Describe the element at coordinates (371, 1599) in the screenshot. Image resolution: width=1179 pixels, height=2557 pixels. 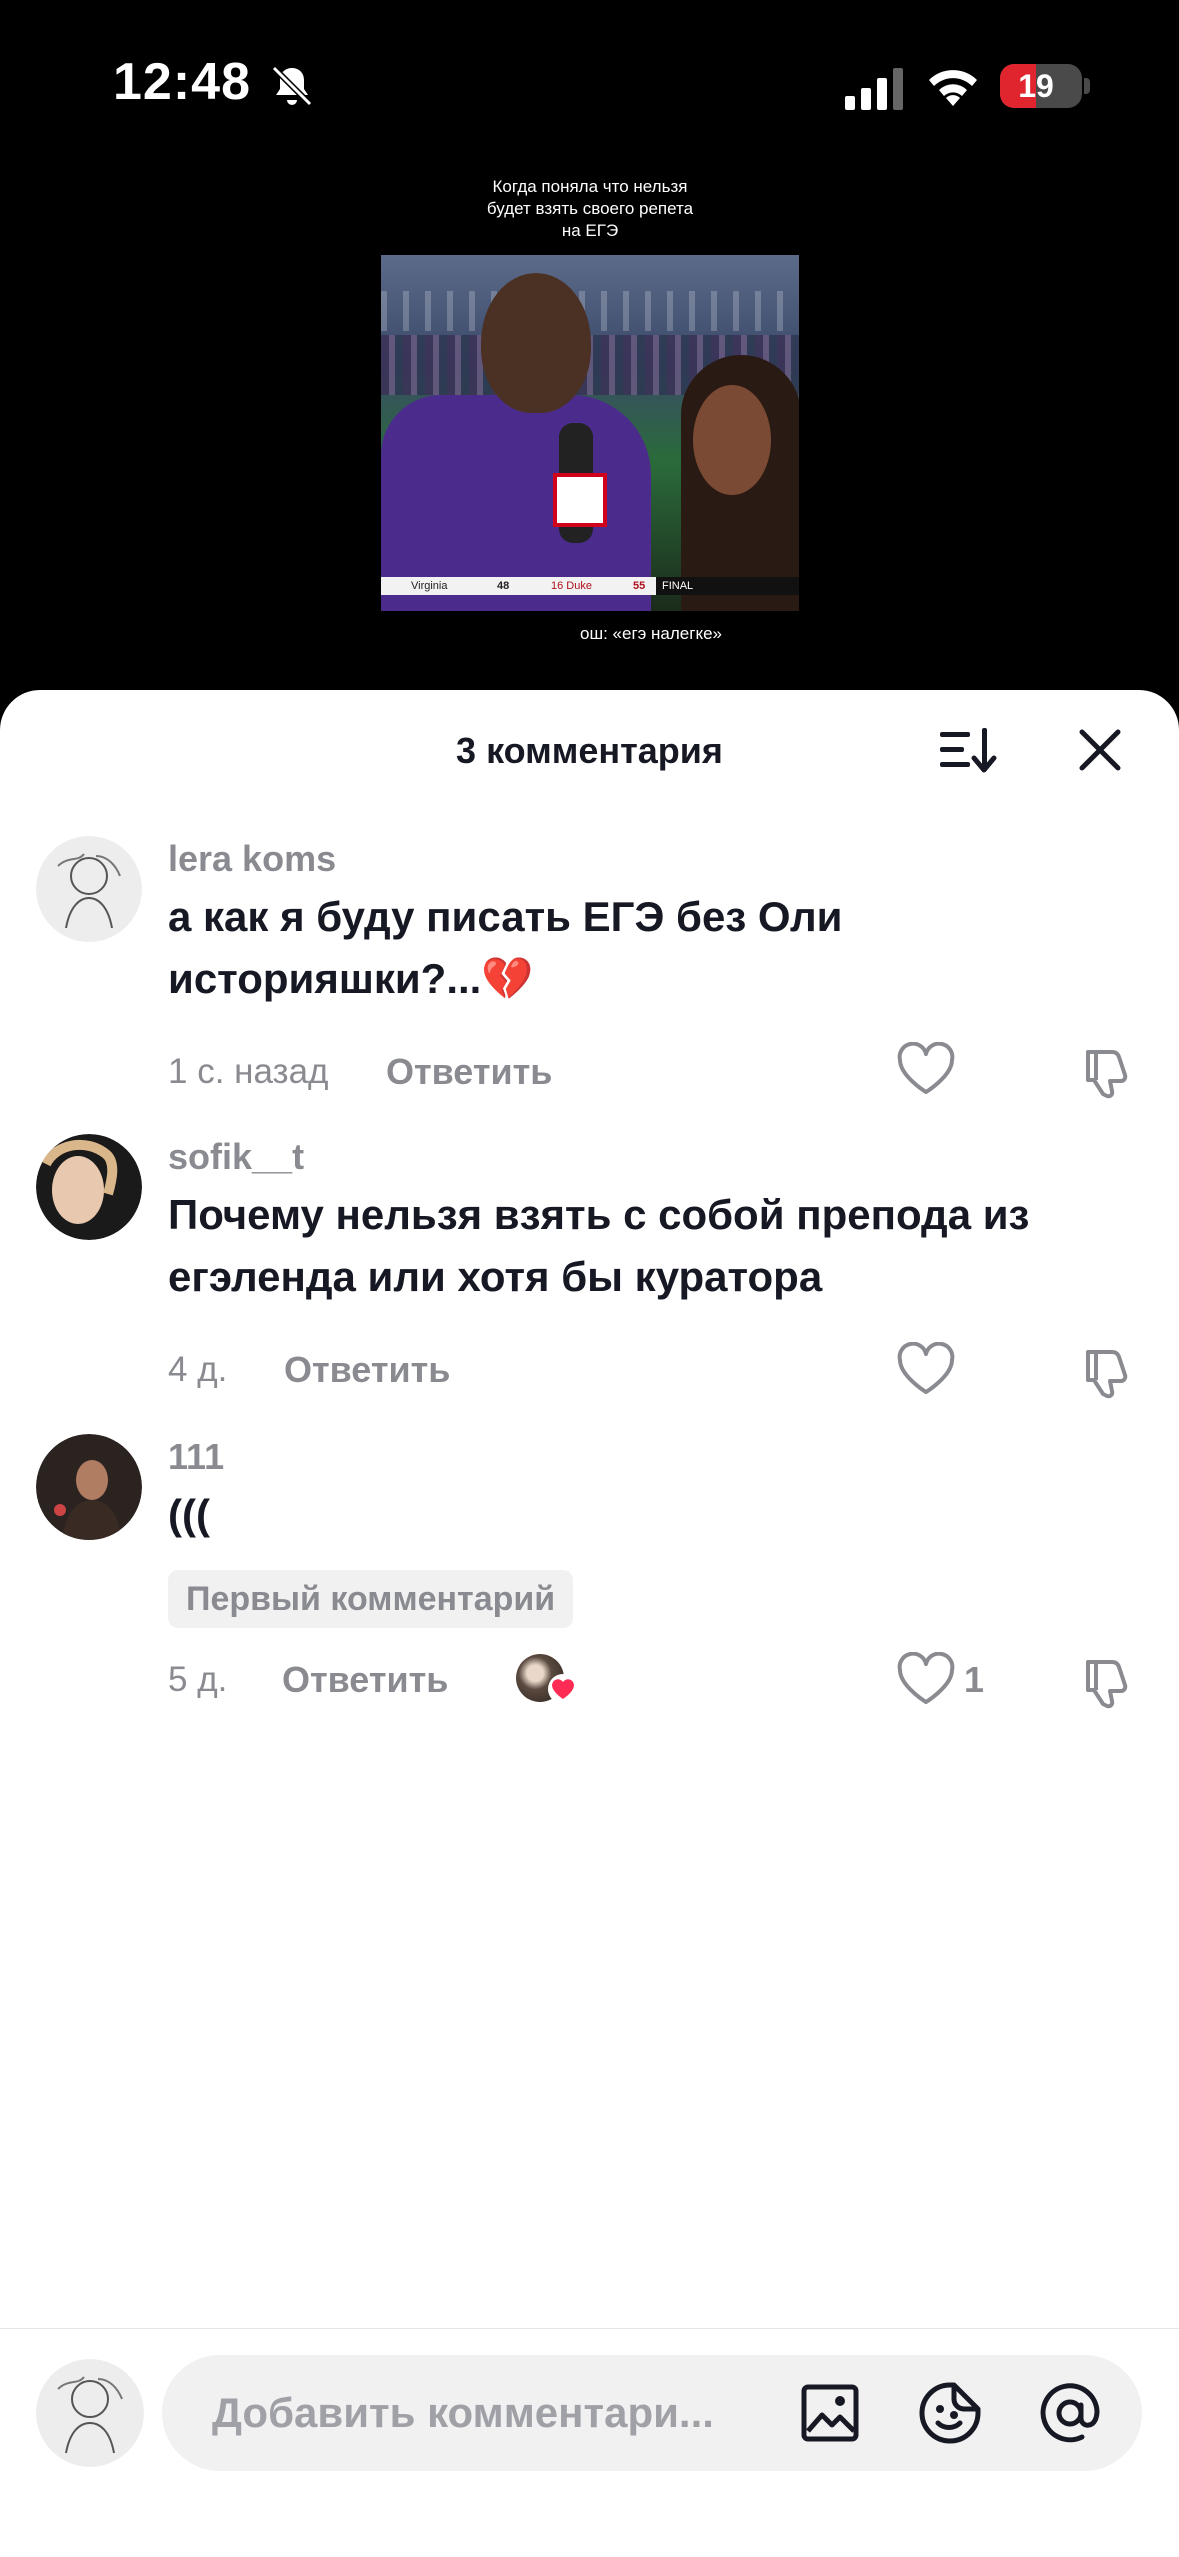
I see `first-comment-badge: Первый комментарий` at that location.